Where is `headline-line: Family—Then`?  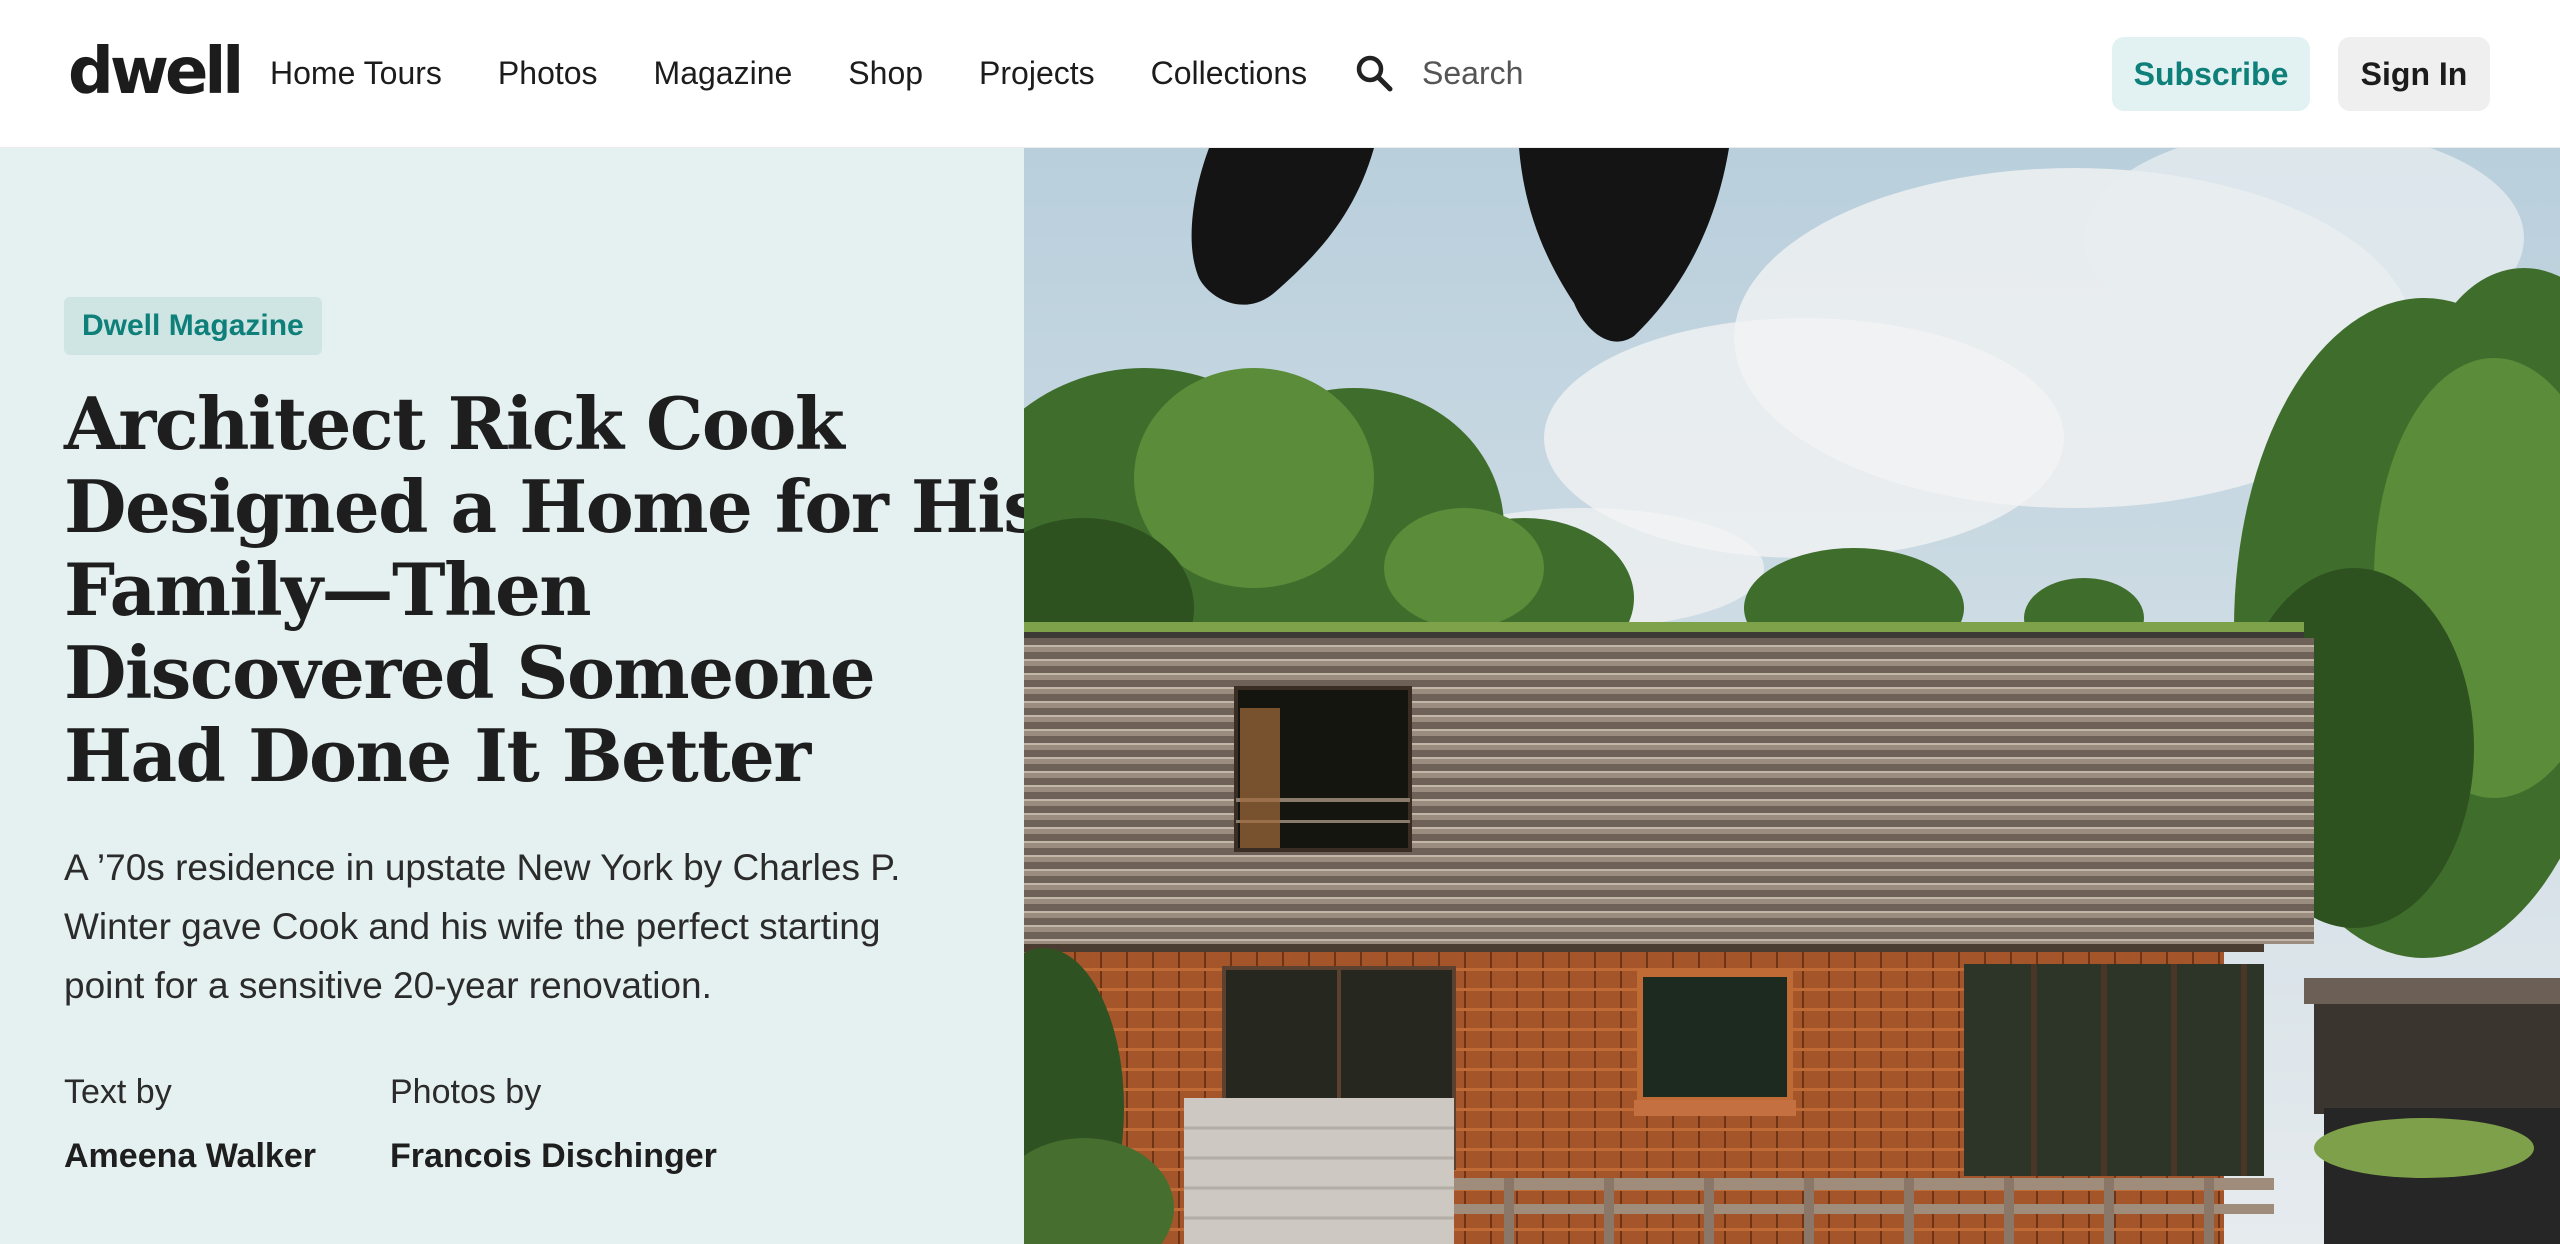 headline-line: Family—Then is located at coordinates (328, 589).